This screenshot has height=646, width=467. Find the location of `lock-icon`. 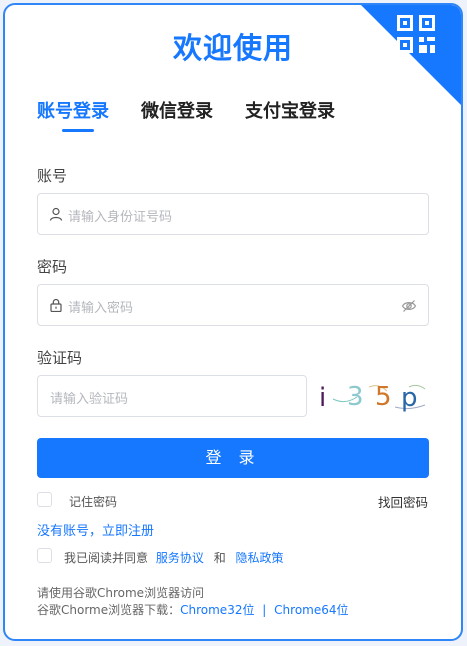

lock-icon is located at coordinates (56, 305).